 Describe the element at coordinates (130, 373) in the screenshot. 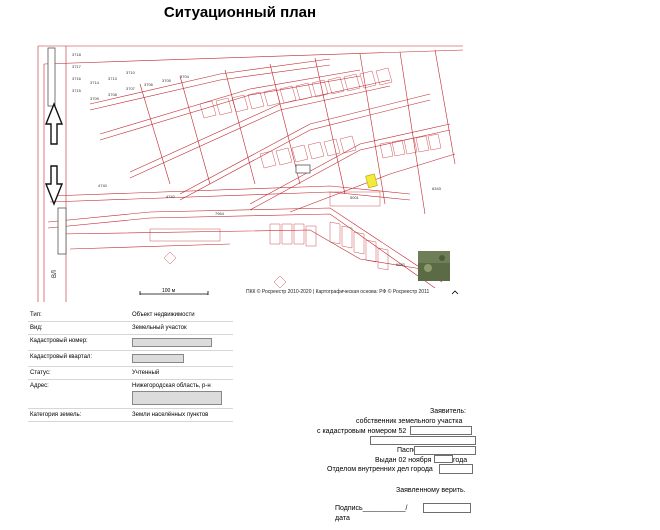

I see `info-row-status: Статус: Учтенный` at that location.